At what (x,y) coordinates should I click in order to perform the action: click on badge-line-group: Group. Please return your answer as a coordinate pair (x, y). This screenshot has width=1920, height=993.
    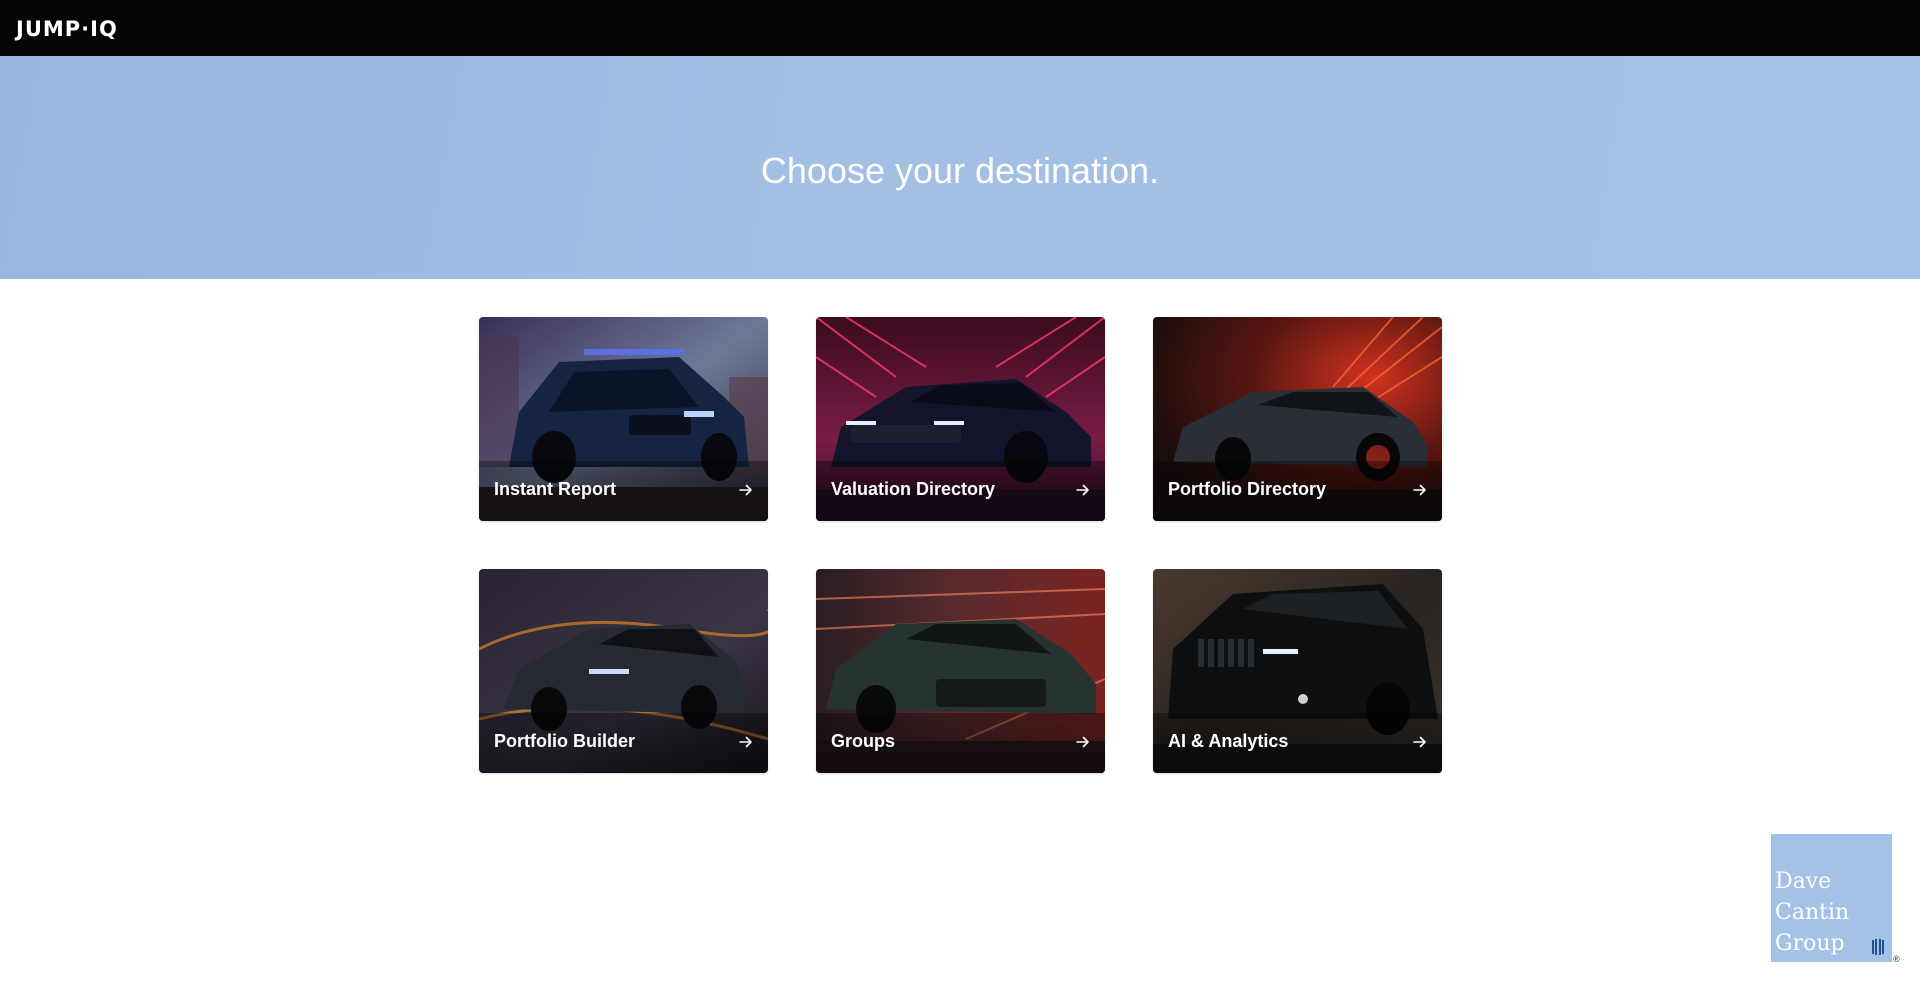
    Looking at the image, I should click on (1810, 943).